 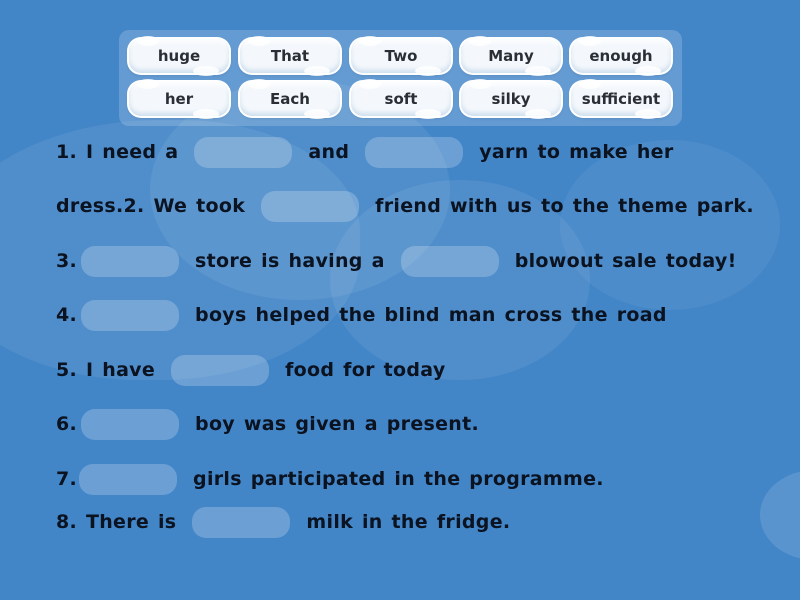 I want to click on word-tile: That, so click(x=290, y=56).